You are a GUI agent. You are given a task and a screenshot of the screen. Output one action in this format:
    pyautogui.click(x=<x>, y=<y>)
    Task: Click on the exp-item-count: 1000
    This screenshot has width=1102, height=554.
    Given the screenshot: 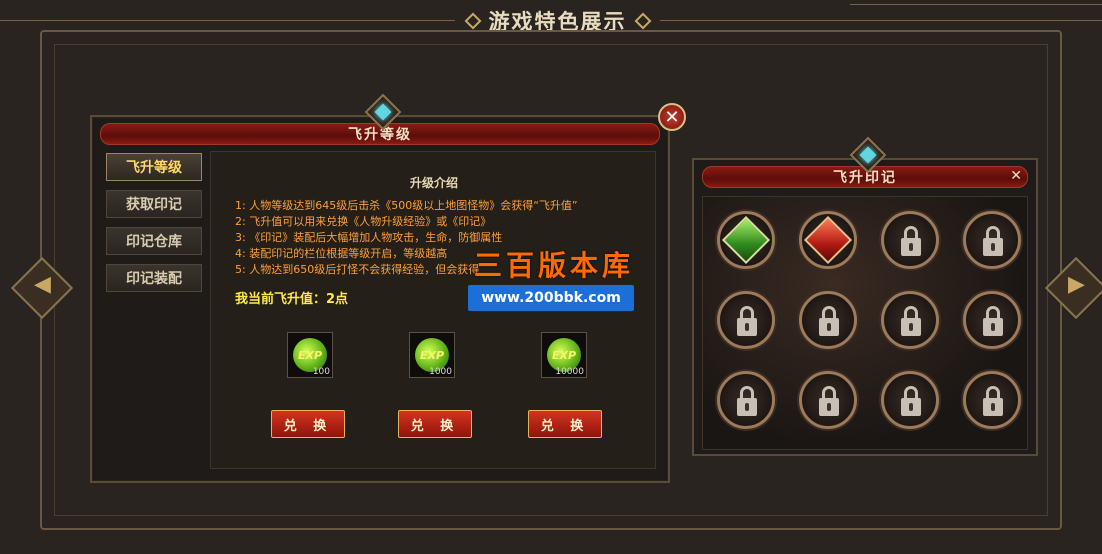 What is the action you would take?
    pyautogui.click(x=440, y=372)
    